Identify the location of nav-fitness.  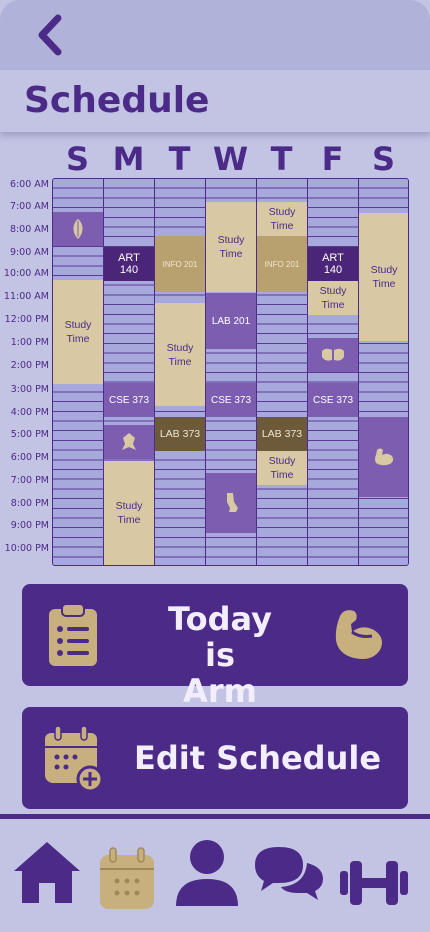
(374, 885).